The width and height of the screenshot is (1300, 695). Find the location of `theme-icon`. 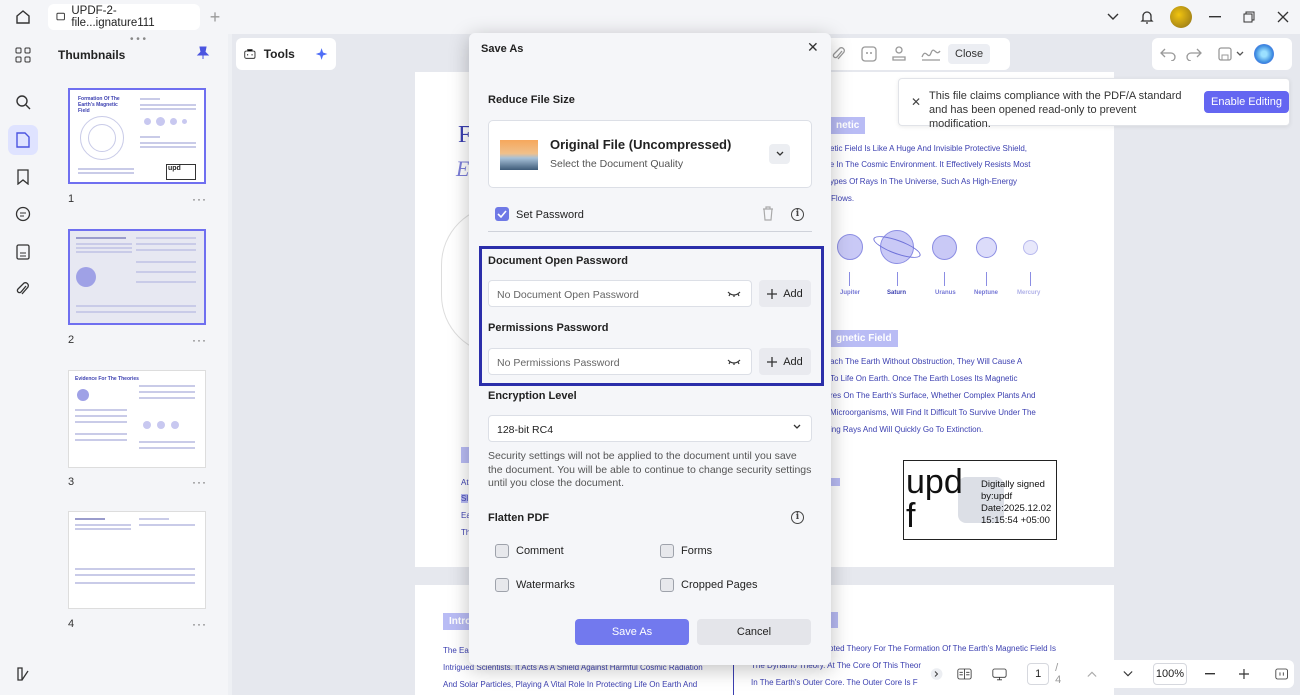

theme-icon is located at coordinates (23, 674).